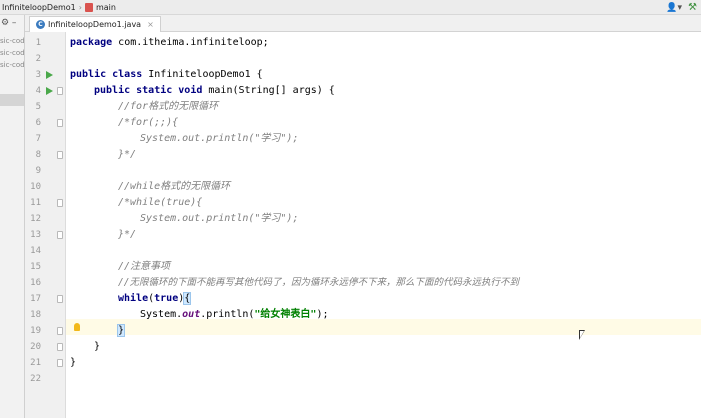 The height and width of the screenshot is (418, 701). Describe the element at coordinates (187, 298) in the screenshot. I see `matching-brace: {` at that location.